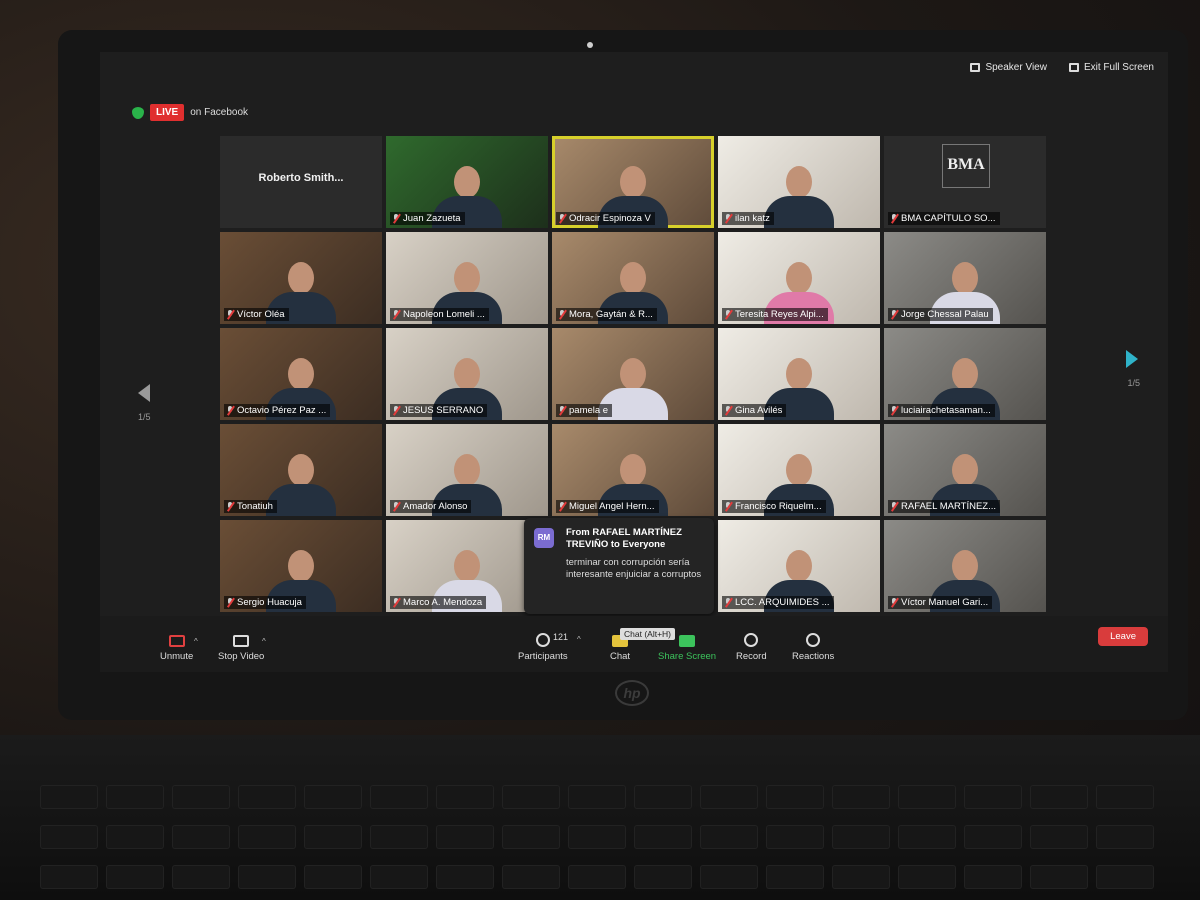  I want to click on participant-tile: Jorge Chessal Palau, so click(965, 278).